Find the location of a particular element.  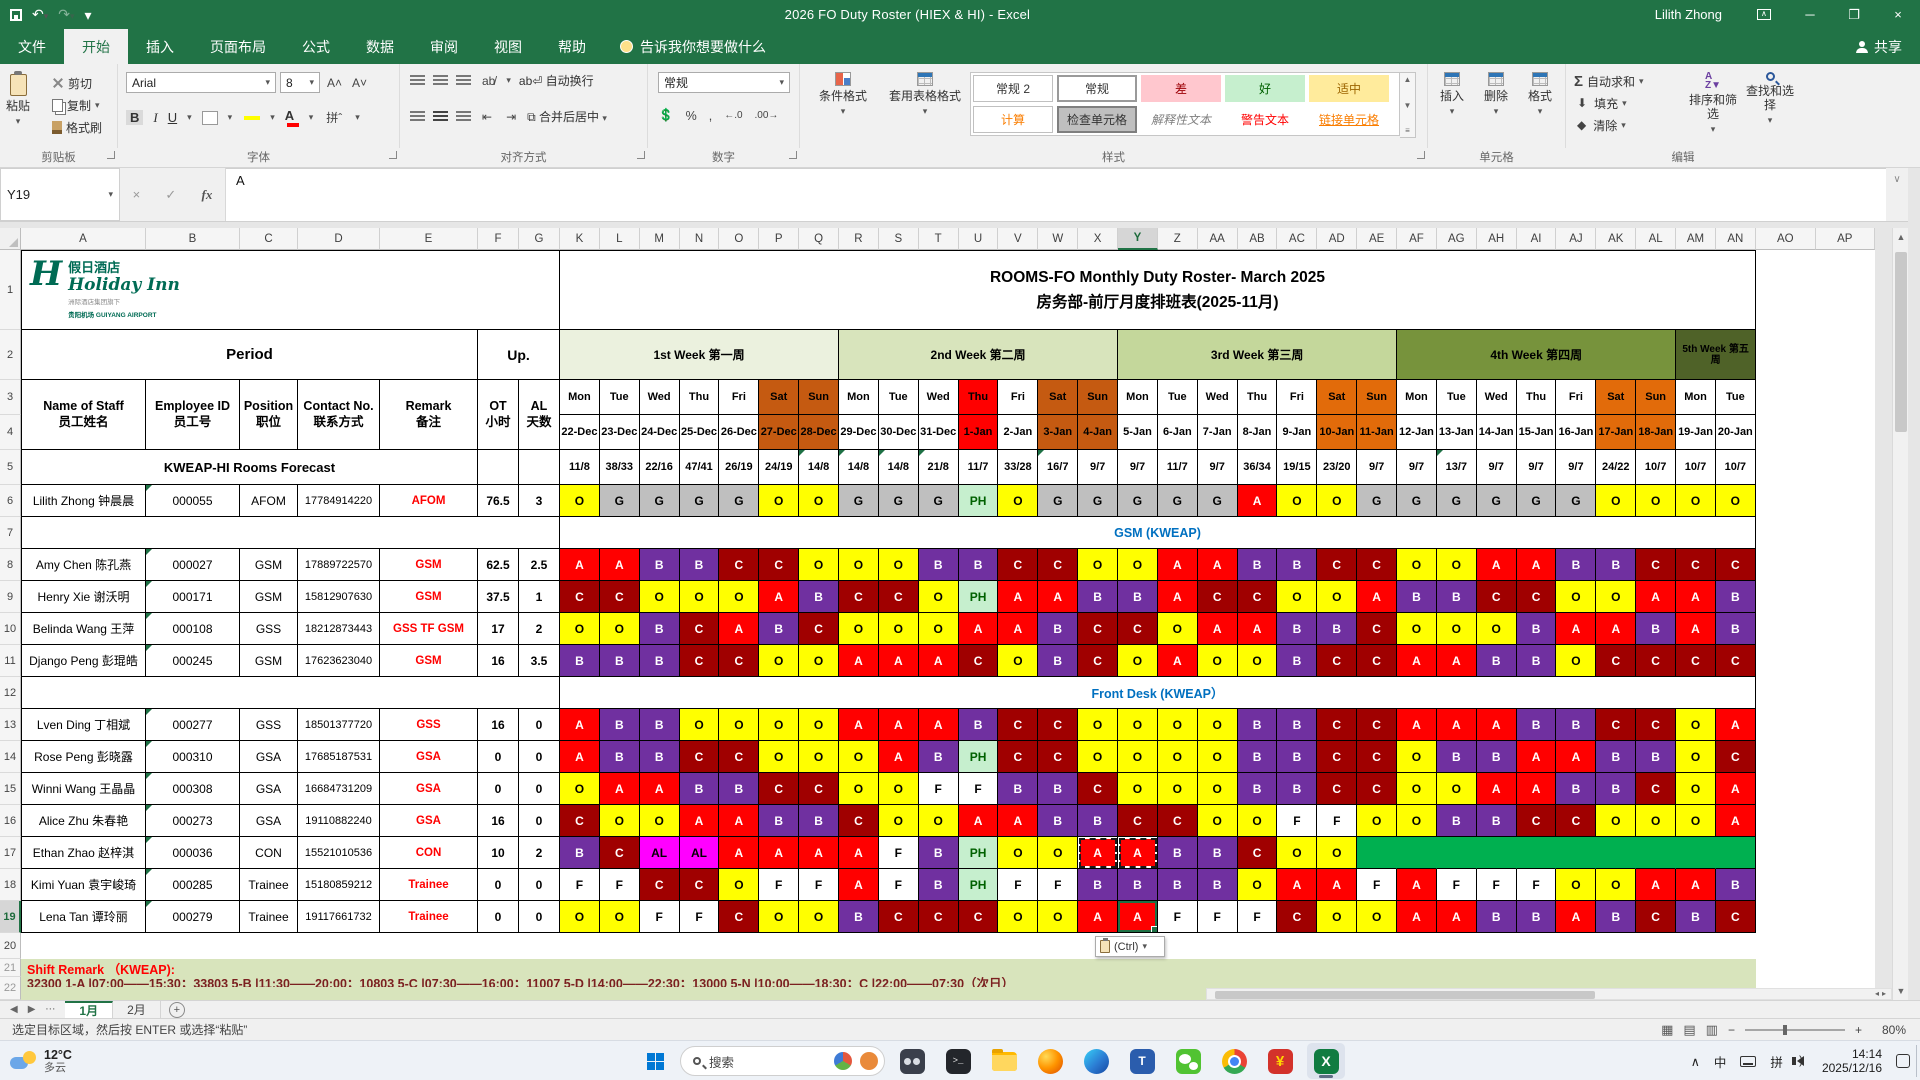

shift-cell-17-8-Jan: C is located at coordinates (1257, 853).